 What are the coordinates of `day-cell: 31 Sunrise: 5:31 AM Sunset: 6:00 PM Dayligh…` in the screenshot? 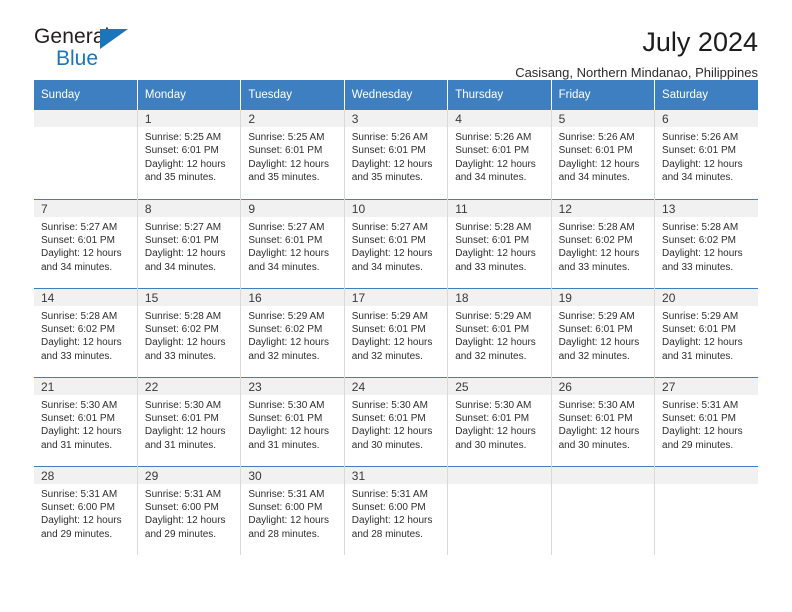 It's located at (396, 510).